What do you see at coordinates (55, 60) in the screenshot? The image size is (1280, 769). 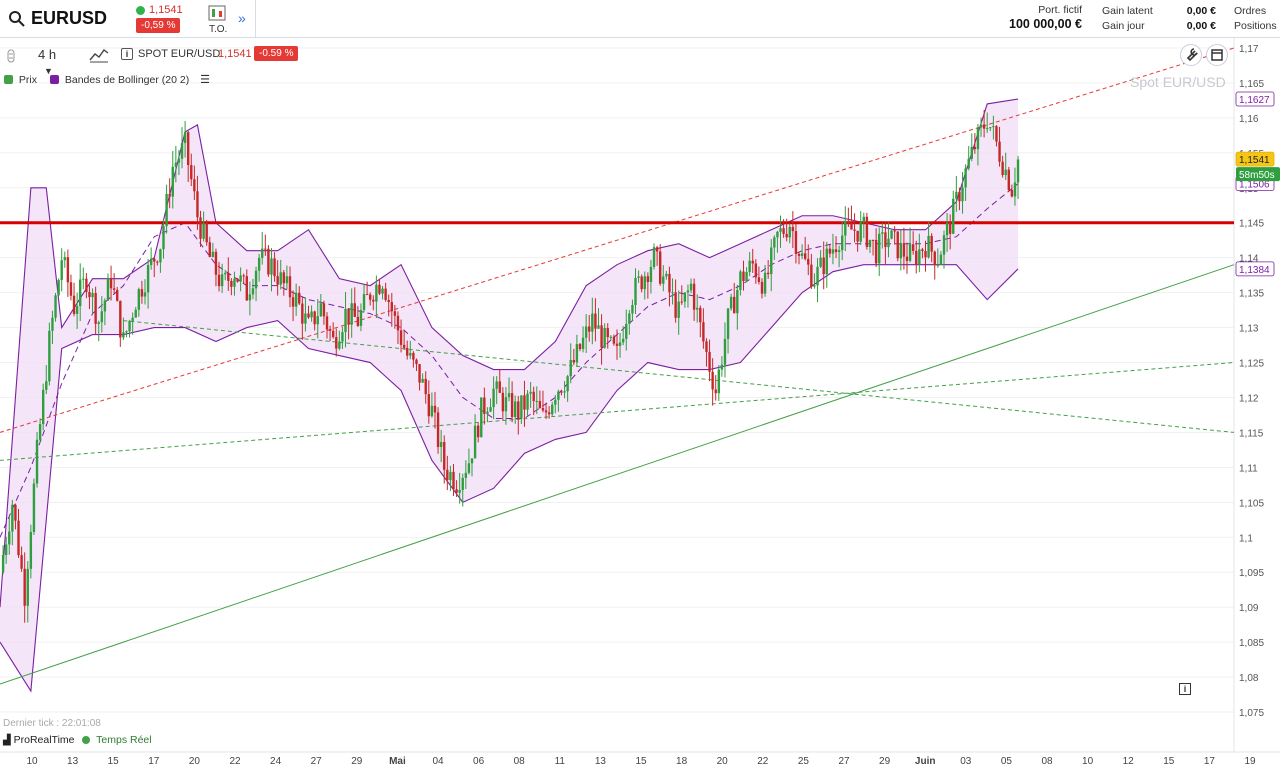 I see `timeframe-select: 4 h ▼` at bounding box center [55, 60].